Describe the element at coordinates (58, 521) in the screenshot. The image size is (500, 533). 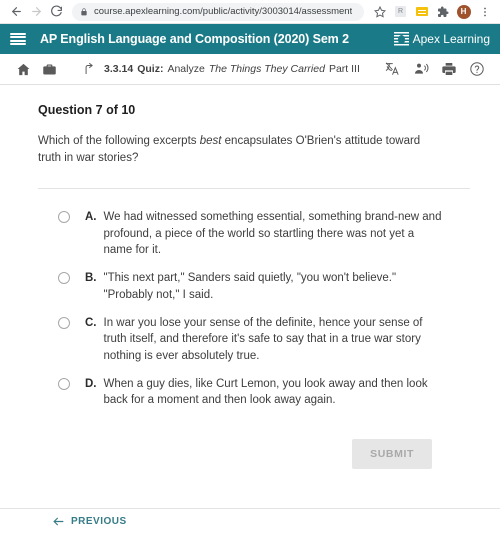
I see `arrow-left-icon` at that location.